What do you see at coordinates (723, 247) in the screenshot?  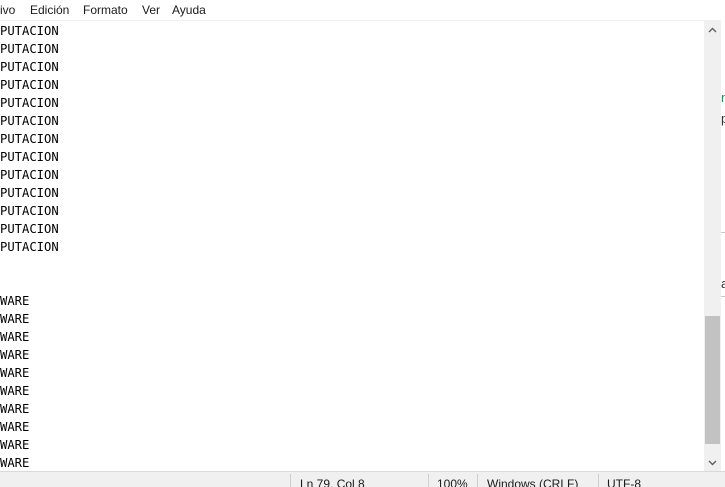 I see `background-window-sliver: n p a` at bounding box center [723, 247].